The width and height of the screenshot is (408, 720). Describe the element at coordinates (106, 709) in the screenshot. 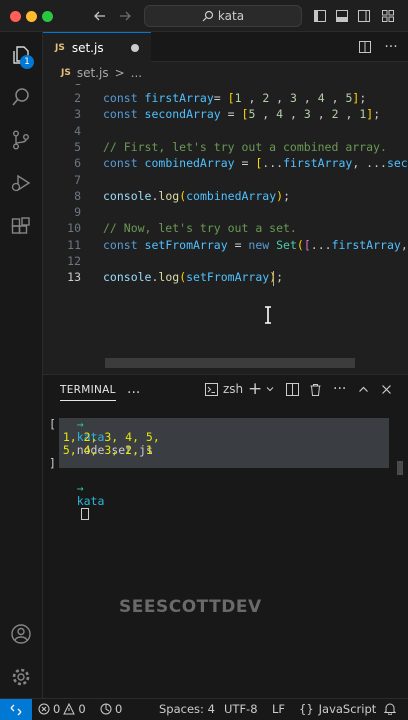

I see `ports-icon` at that location.